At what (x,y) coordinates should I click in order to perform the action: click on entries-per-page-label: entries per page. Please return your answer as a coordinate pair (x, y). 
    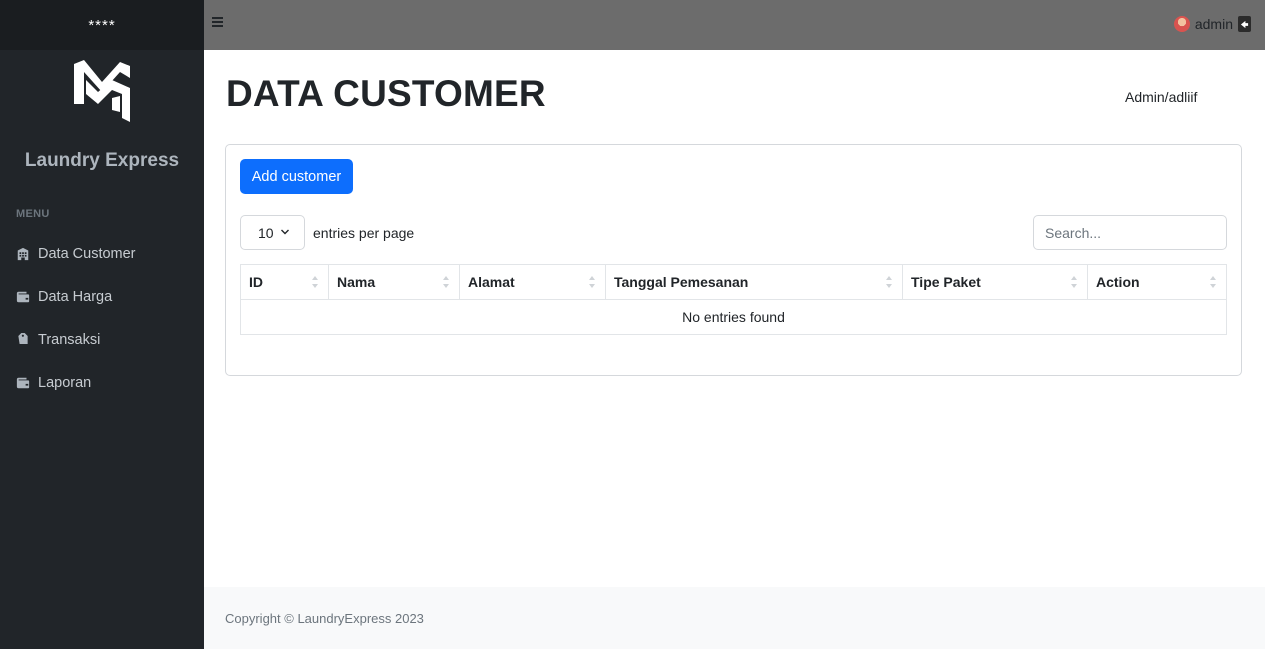
    Looking at the image, I should click on (364, 233).